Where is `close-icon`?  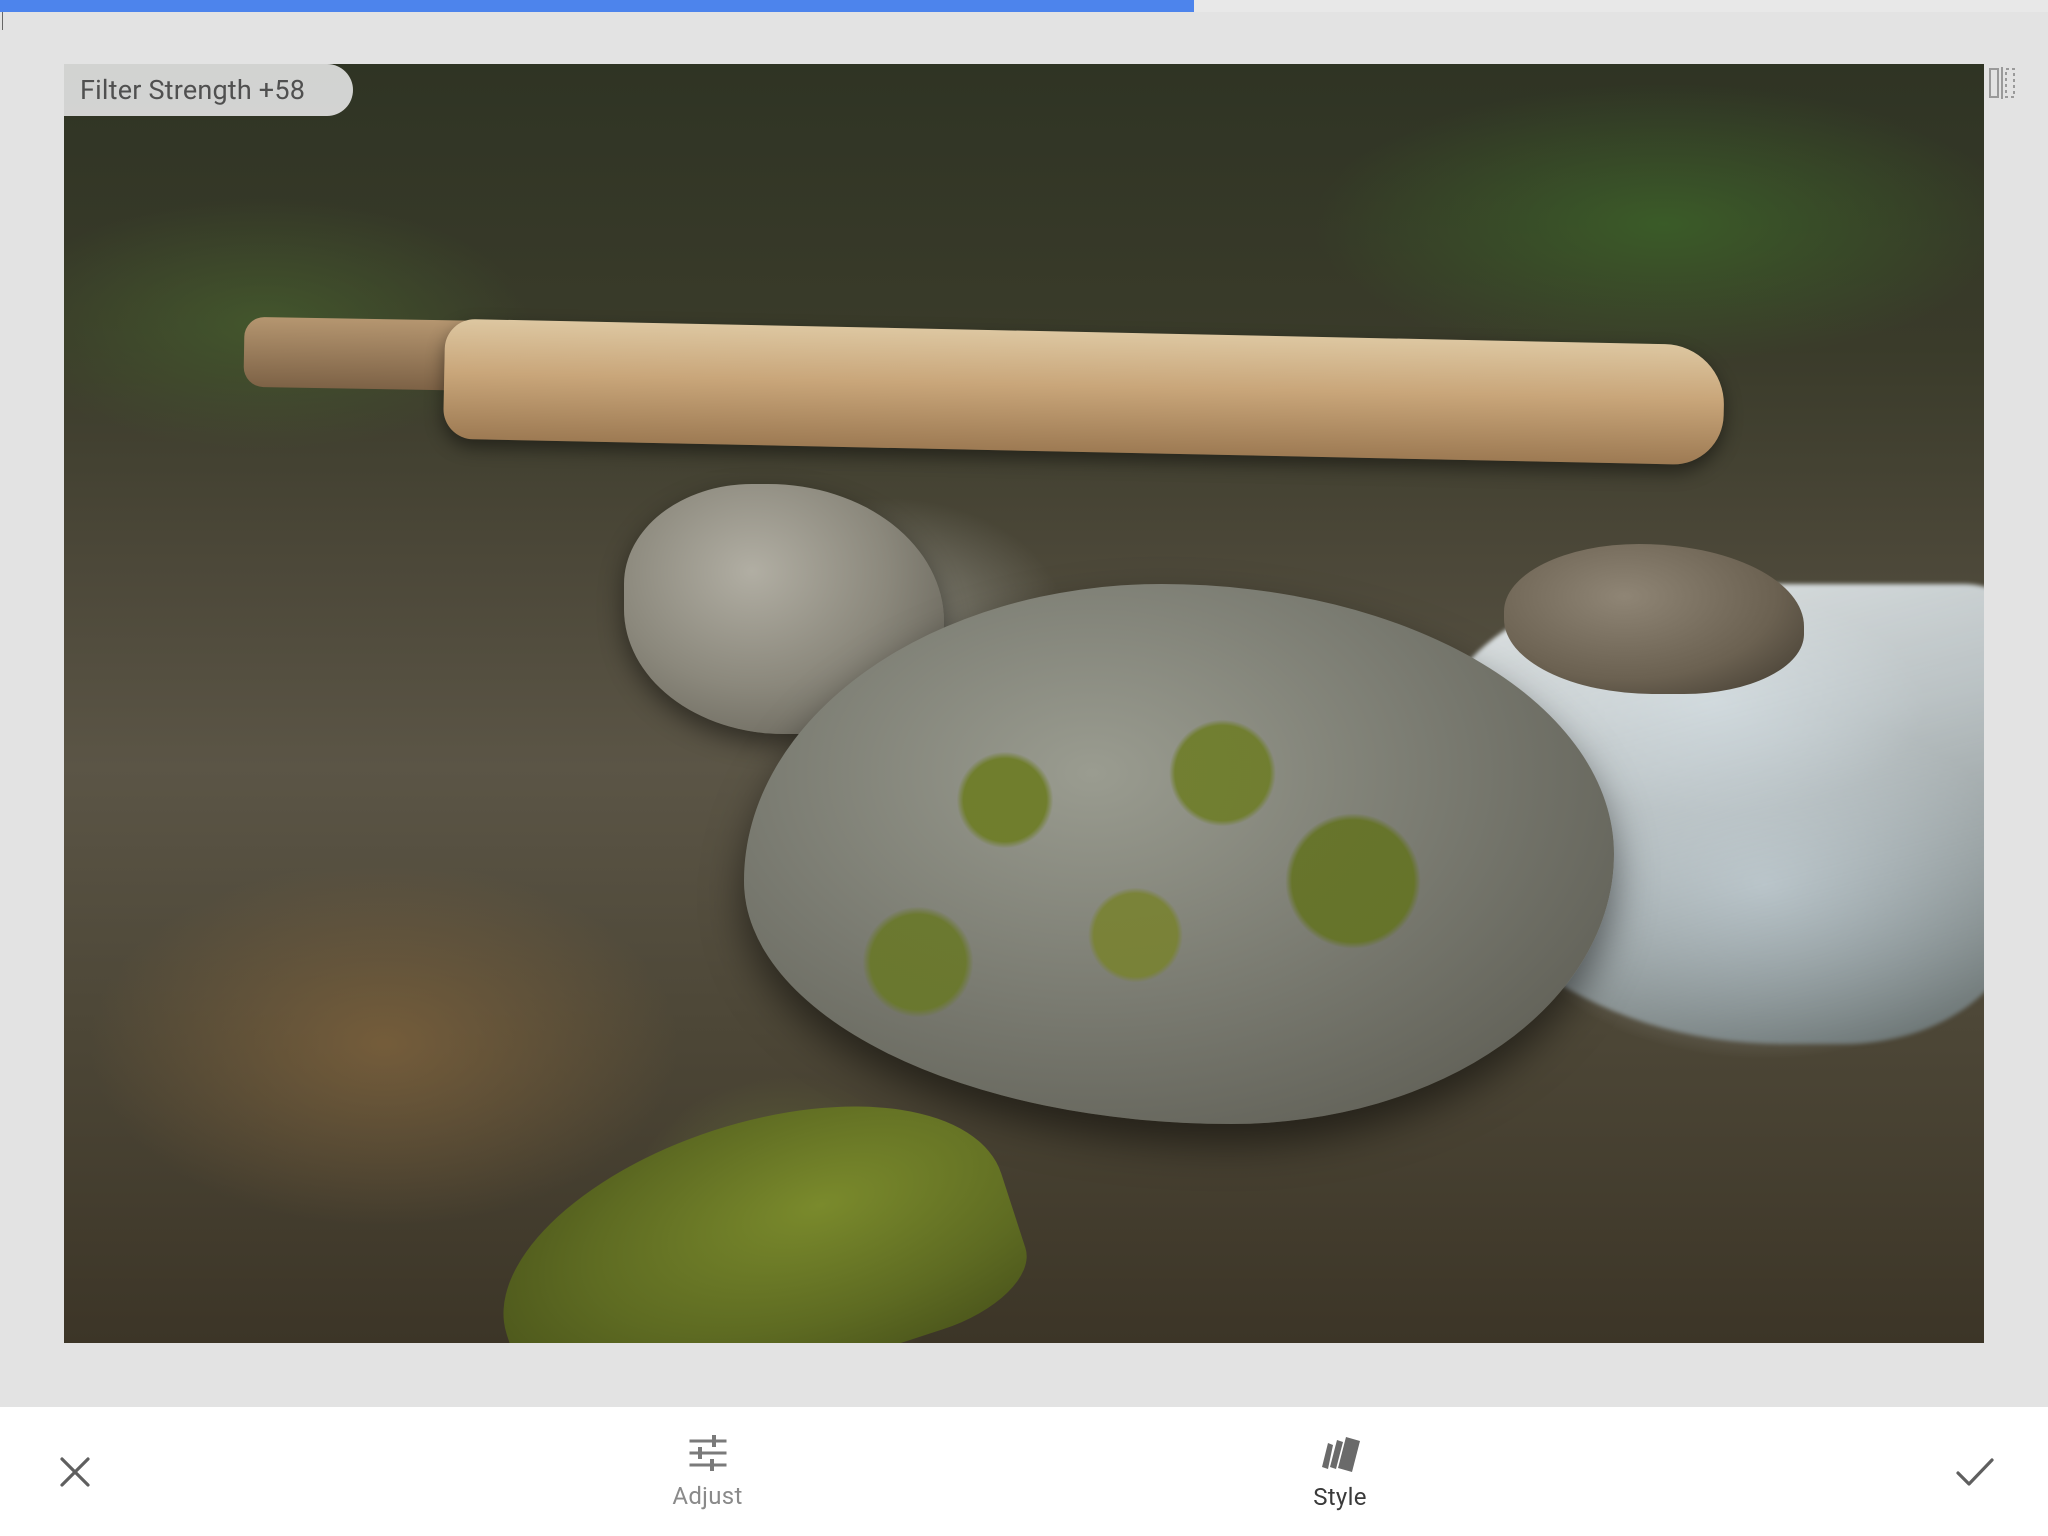
close-icon is located at coordinates (75, 1471).